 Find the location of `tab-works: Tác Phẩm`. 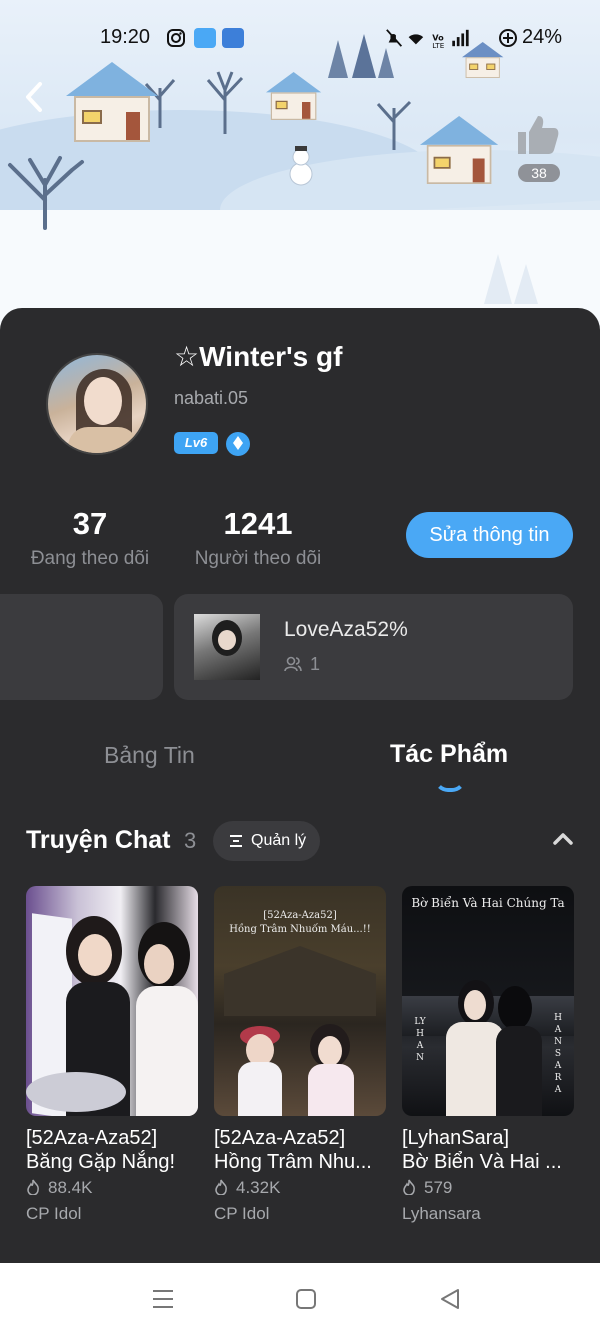

tab-works: Tác Phẩm is located at coordinates (449, 754).